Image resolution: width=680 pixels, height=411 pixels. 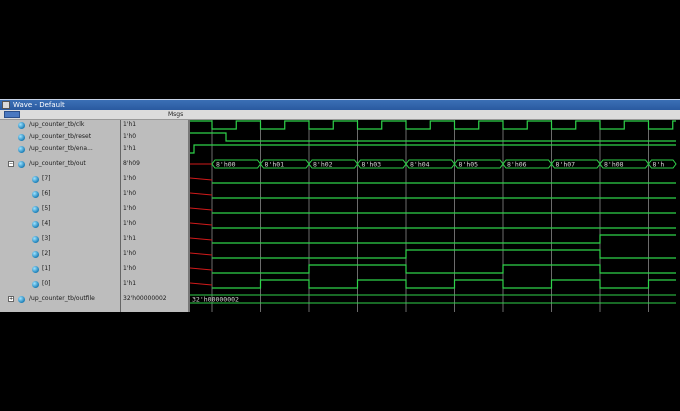 I want to click on signal-bit-row: [2], so click(x=60, y=254).